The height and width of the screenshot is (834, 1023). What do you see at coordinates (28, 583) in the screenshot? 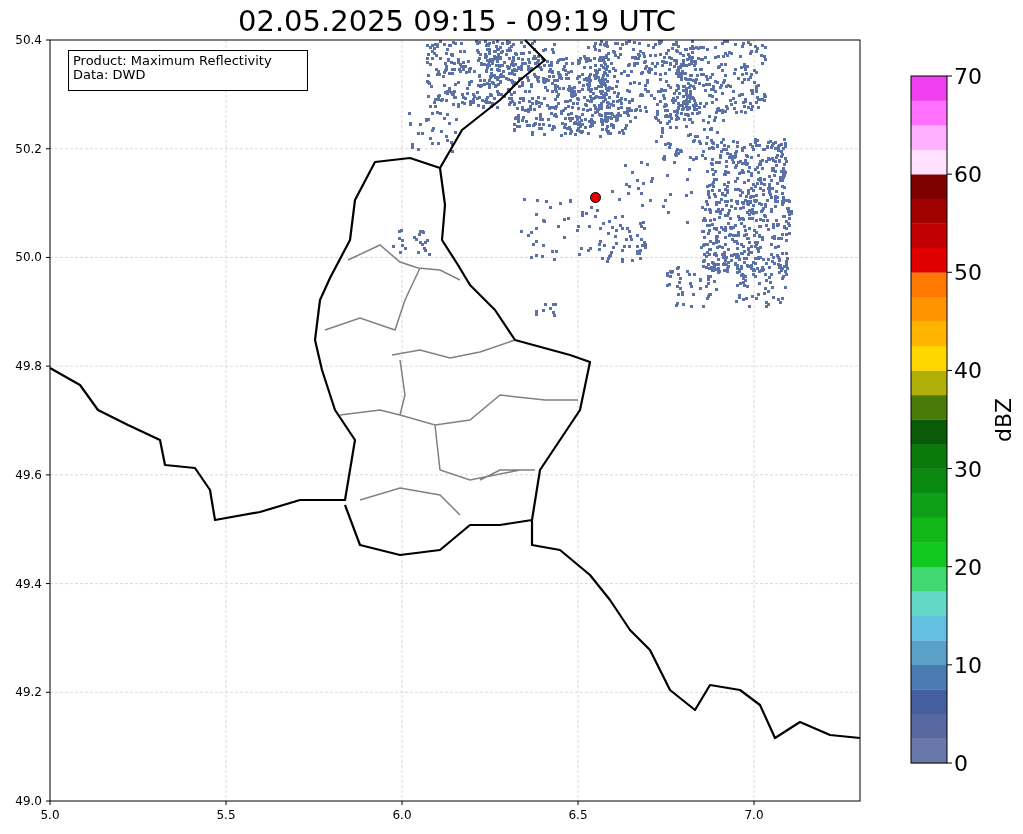
I see `y-tick-label: 49.4` at bounding box center [28, 583].